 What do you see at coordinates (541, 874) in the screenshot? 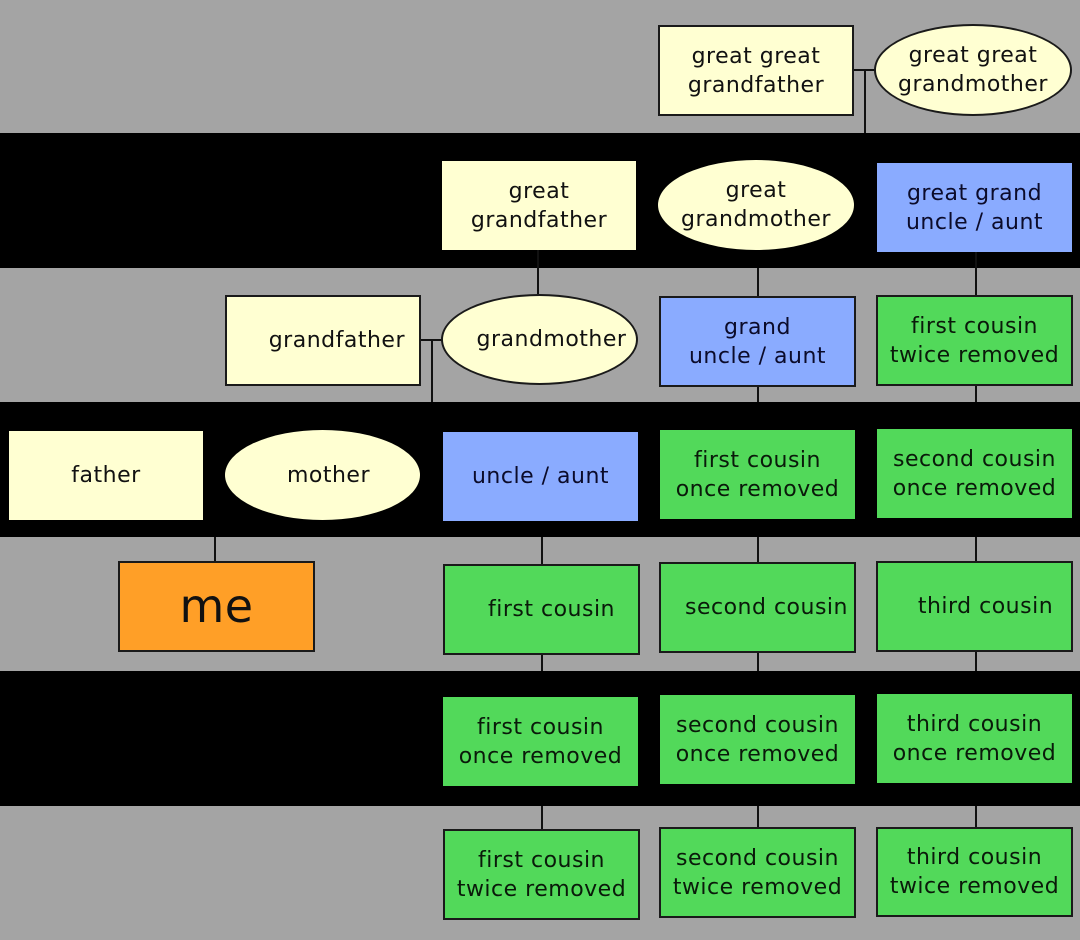
I see `node-first-cousin-twice-removed-down: first cousin twice removed` at bounding box center [541, 874].